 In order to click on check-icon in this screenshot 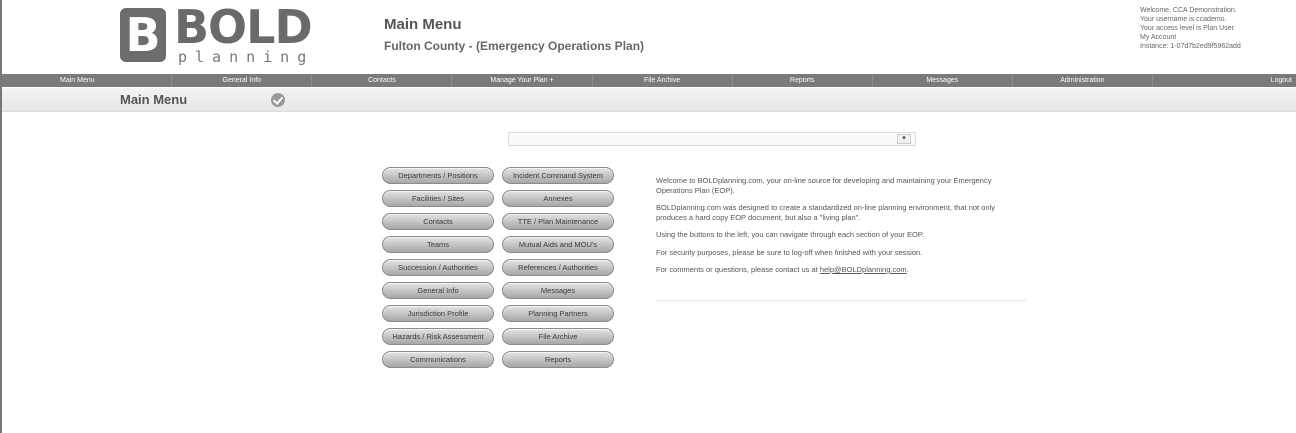, I will do `click(278, 100)`.